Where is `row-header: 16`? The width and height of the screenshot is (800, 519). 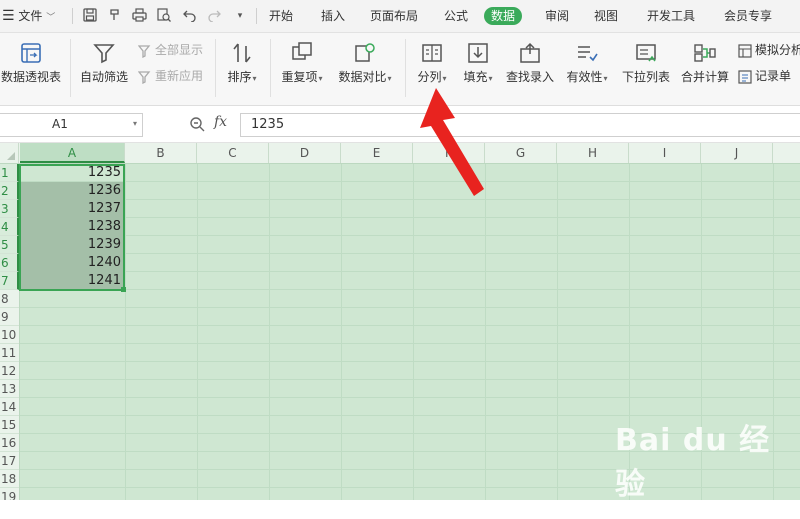 row-header: 16 is located at coordinates (9, 443).